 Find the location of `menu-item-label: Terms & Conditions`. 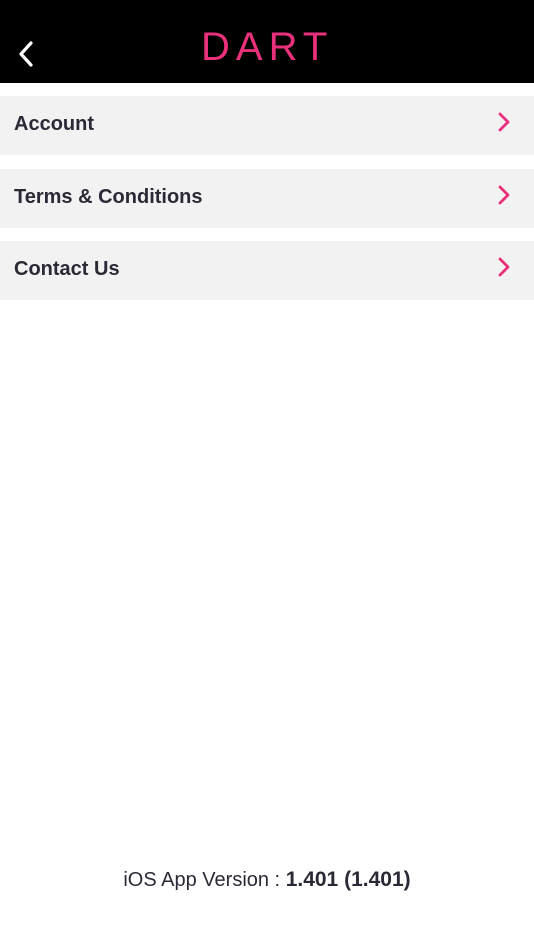

menu-item-label: Terms & Conditions is located at coordinates (108, 197).